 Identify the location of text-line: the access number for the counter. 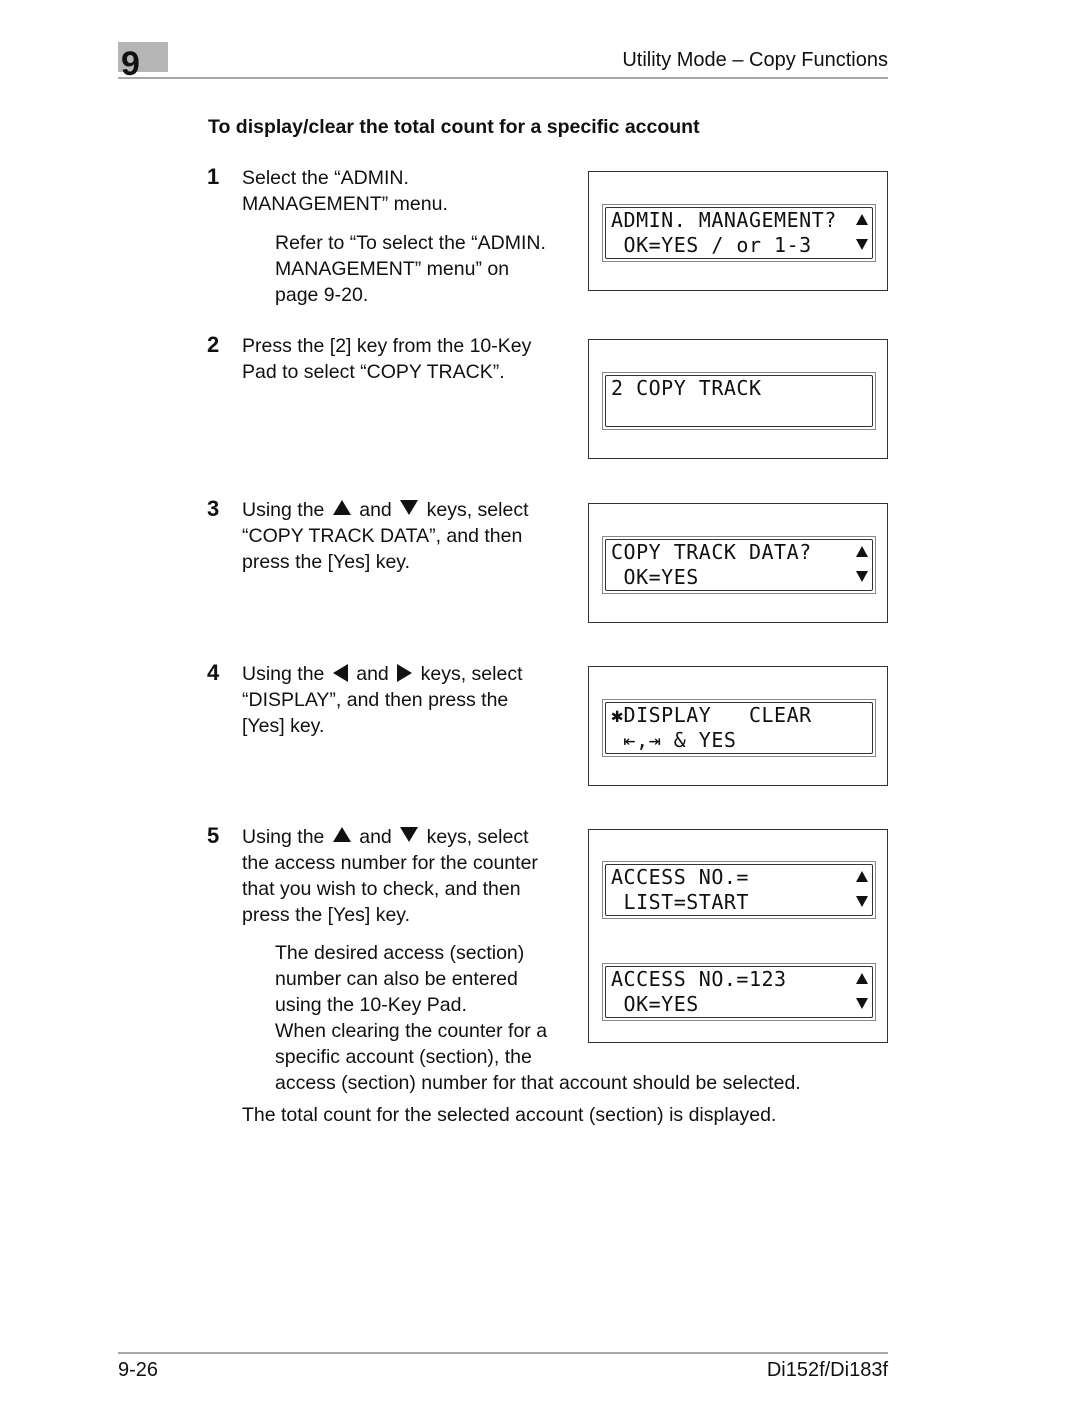
(390, 863).